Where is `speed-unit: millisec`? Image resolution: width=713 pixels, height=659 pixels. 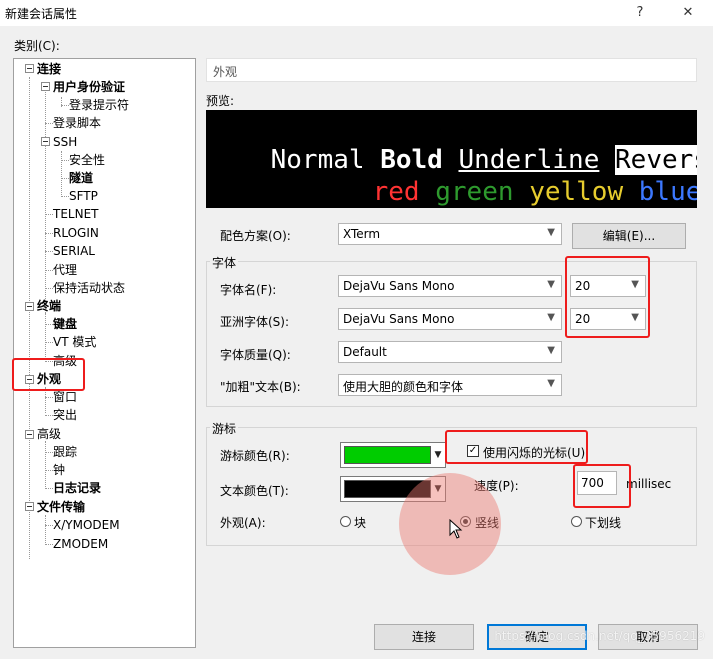 speed-unit: millisec is located at coordinates (649, 484).